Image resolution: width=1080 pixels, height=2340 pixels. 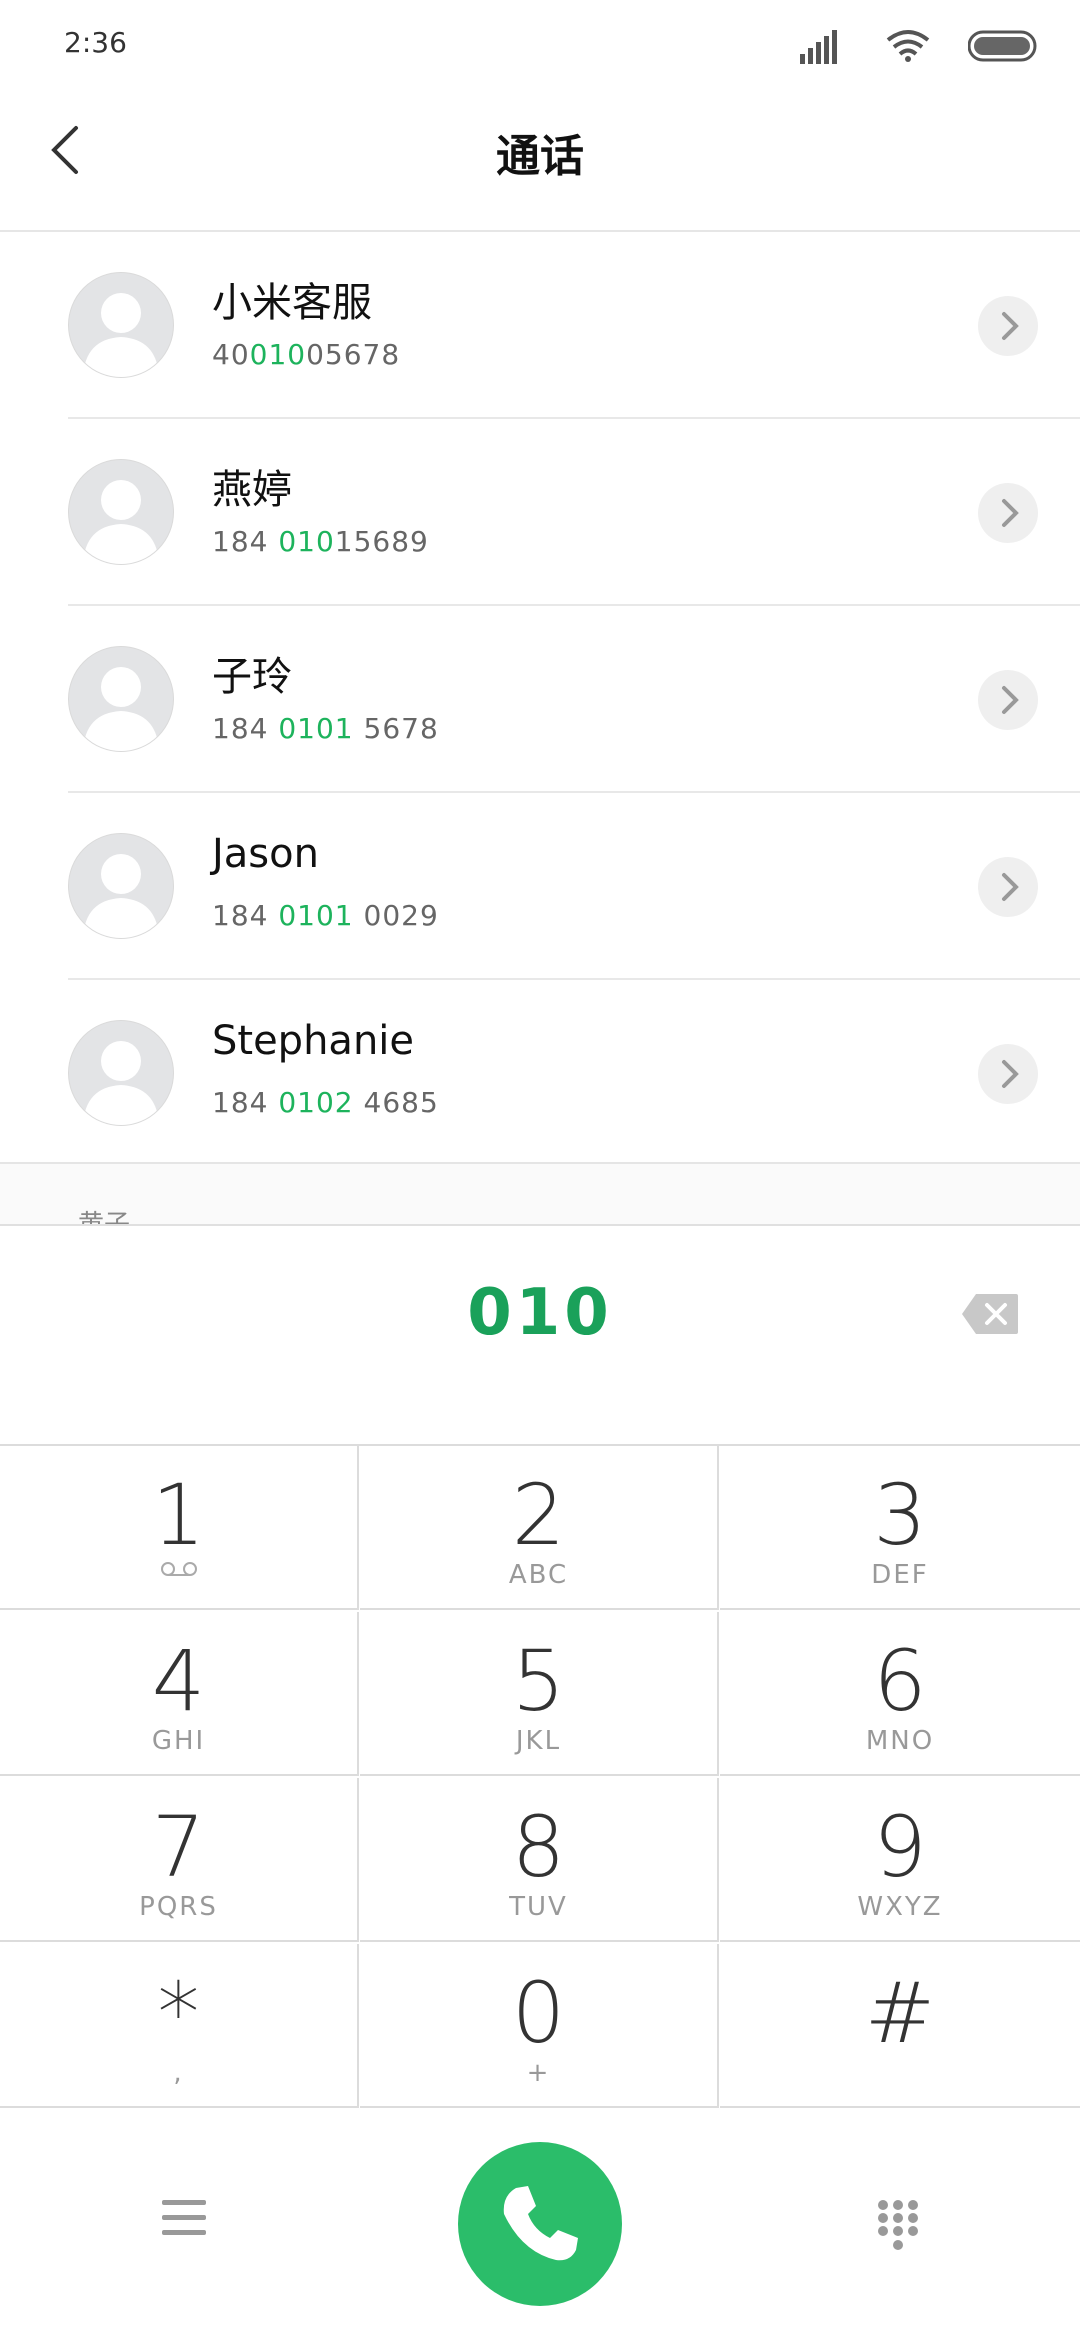 I want to click on signal-icon, so click(x=818, y=47).